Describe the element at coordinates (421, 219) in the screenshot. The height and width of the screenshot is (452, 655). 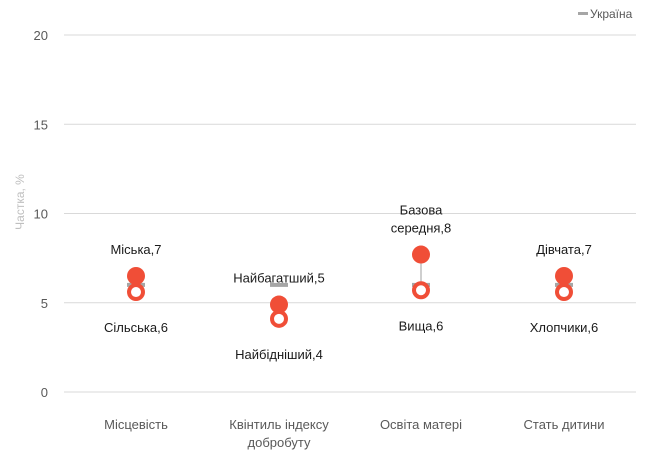
I see `data-label: Базова середня,8` at that location.